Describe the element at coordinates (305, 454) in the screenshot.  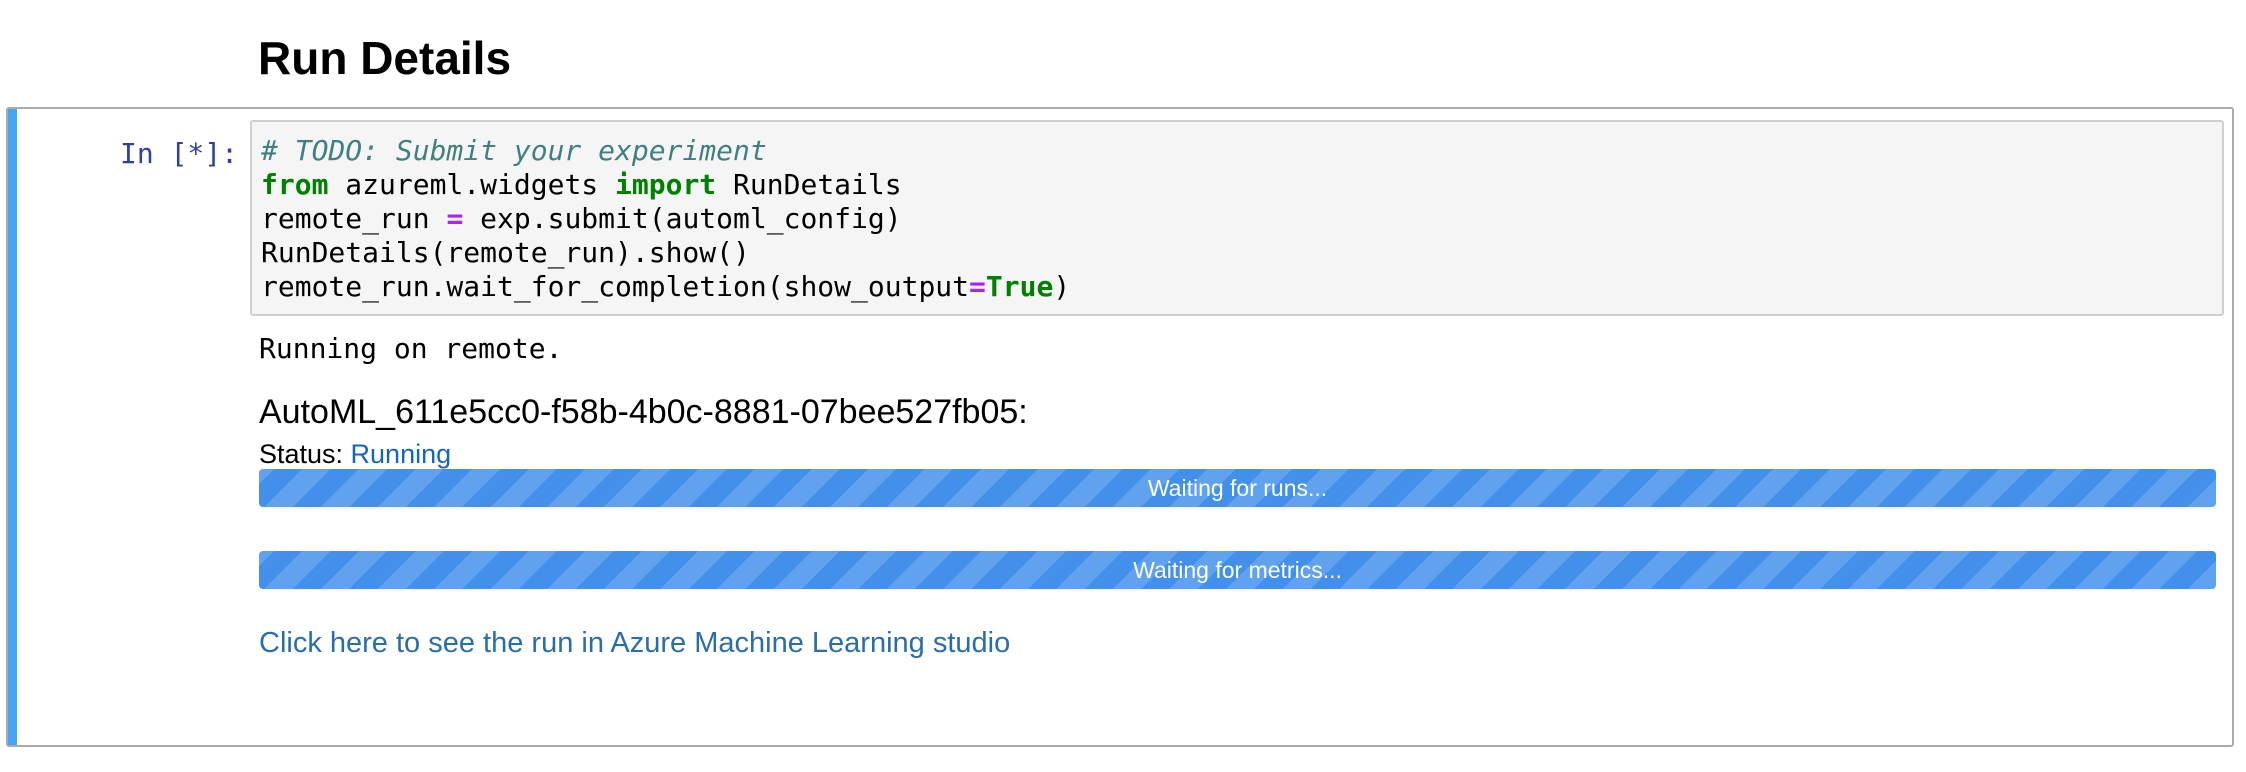
I see `status-label: Status:` at that location.